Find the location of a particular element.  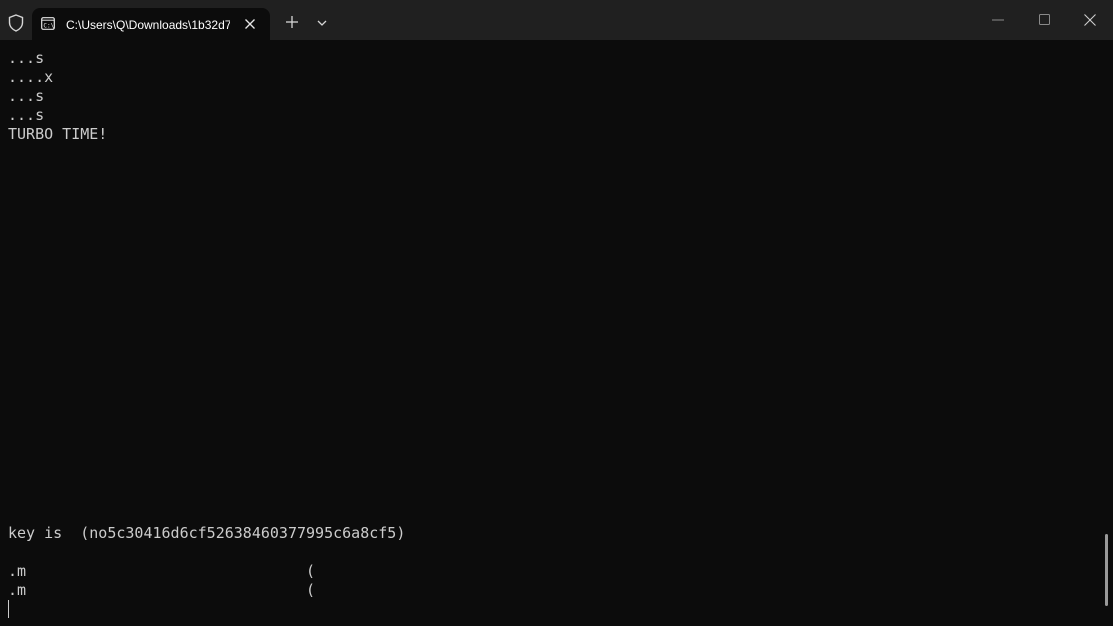

close-tab-icon is located at coordinates (250, 24).